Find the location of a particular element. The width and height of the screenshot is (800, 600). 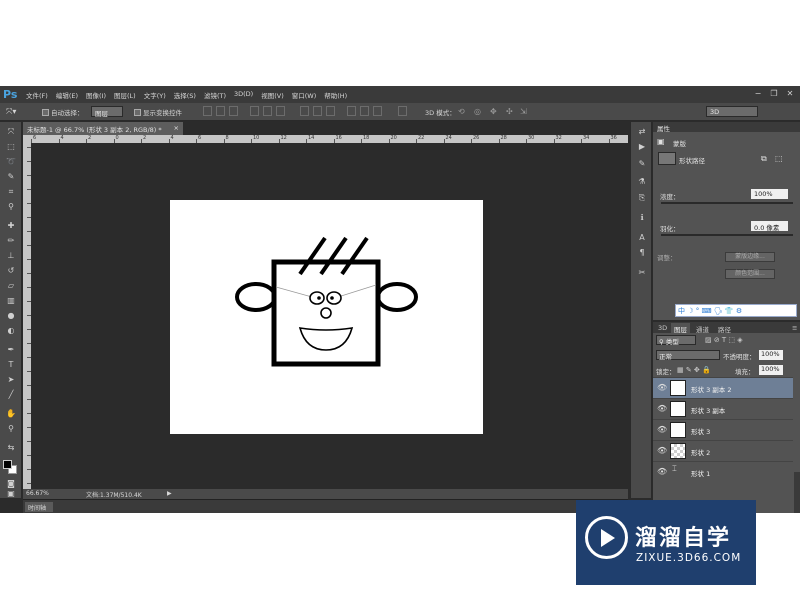

filter-kind-icons: ▨ ⊘ T ⬚ ◈ is located at coordinates (724, 340).